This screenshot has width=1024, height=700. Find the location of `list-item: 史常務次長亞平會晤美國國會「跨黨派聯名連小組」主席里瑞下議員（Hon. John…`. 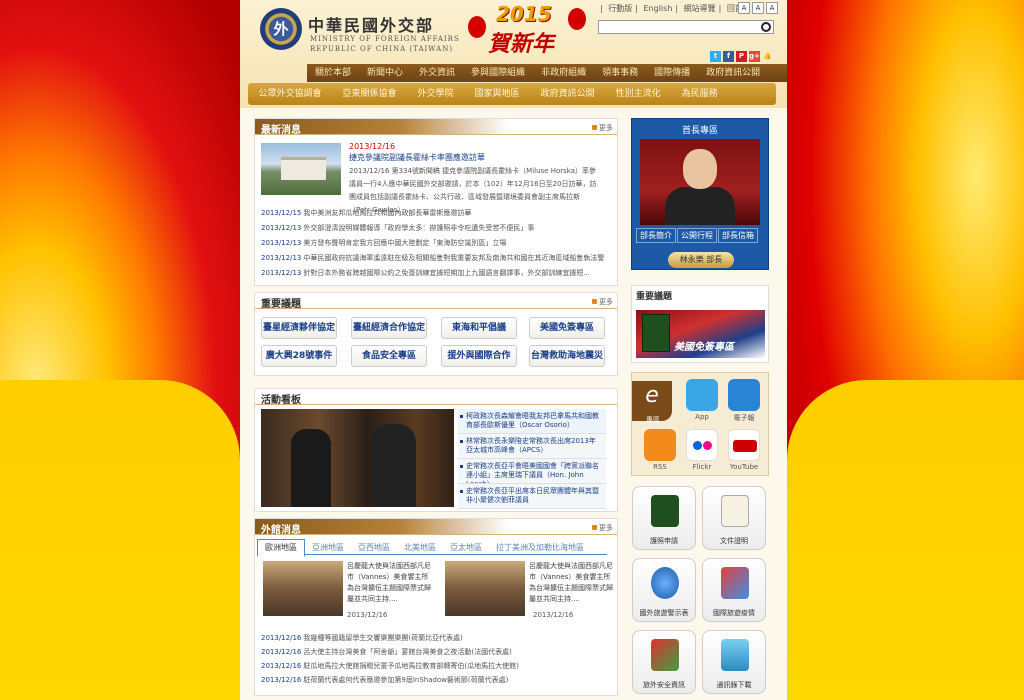

list-item: 史常務次長亞平會晤美國國會「跨黨派聯名連小組」主席里瑞下議員（Hon. John… is located at coordinates (532, 471).